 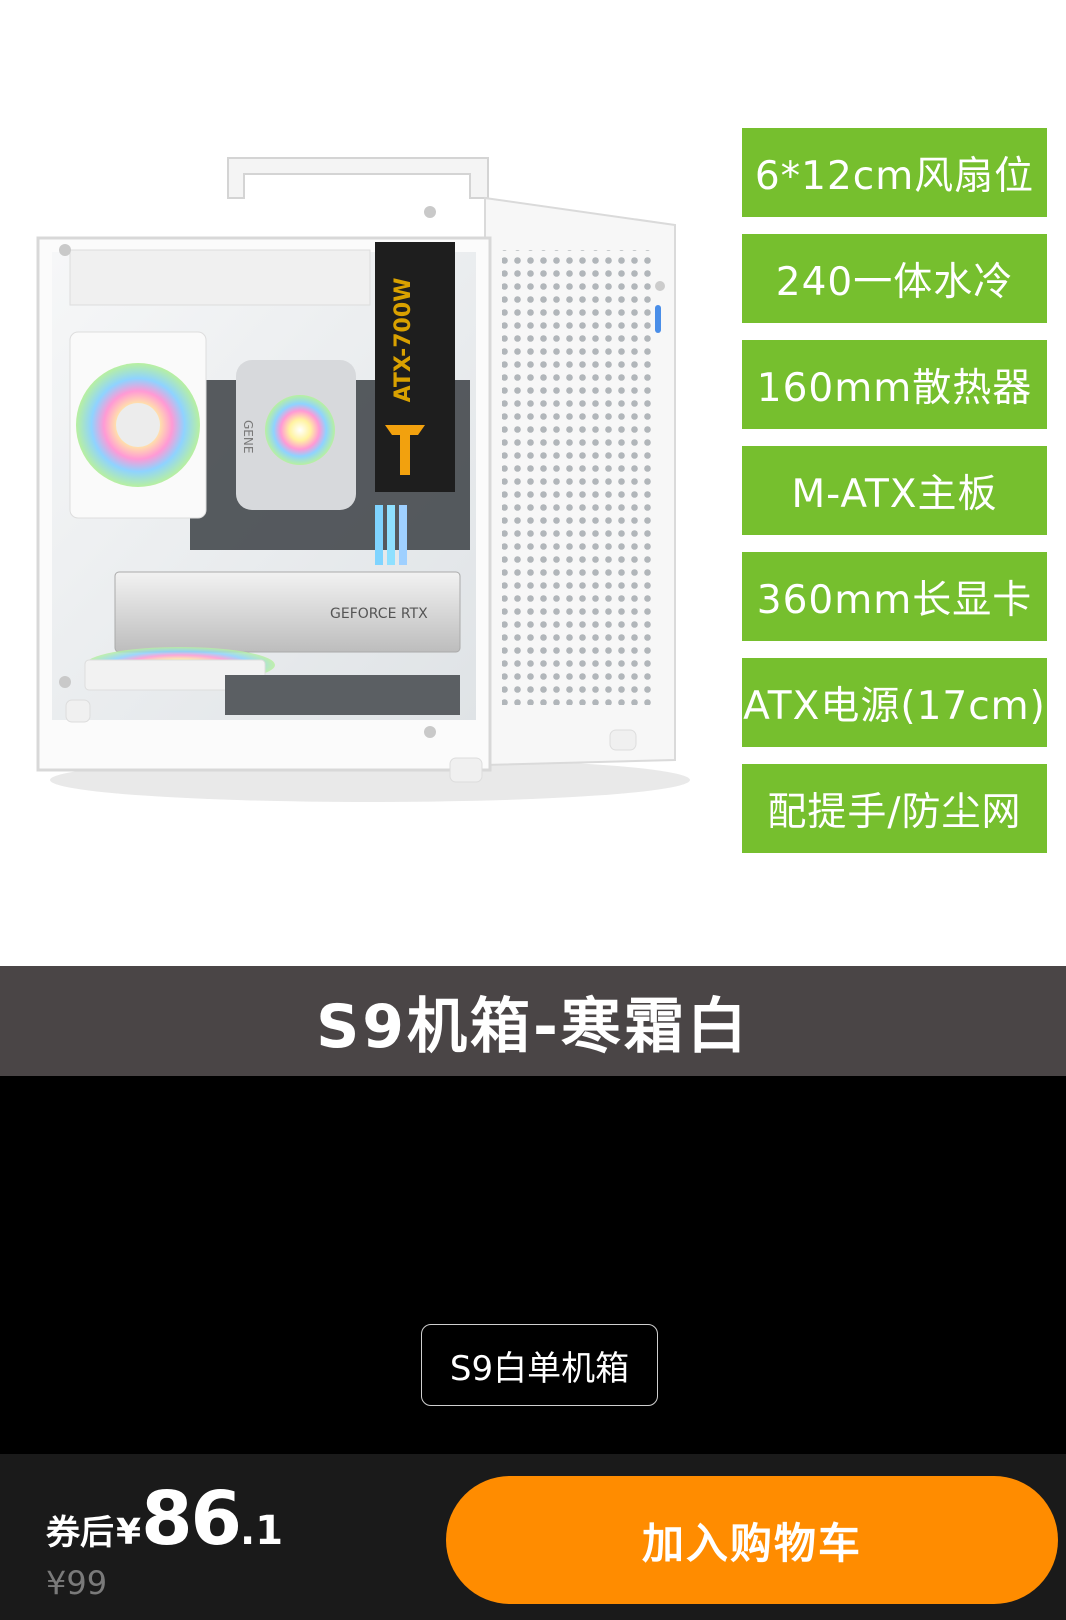 What do you see at coordinates (894, 278) in the screenshot?
I see `feature-tag: 240一体水冷` at bounding box center [894, 278].